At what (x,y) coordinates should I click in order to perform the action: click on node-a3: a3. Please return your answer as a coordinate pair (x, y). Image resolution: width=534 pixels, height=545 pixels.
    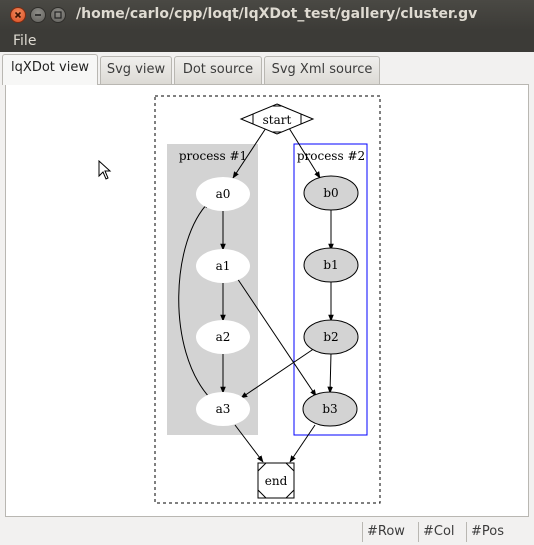
    Looking at the image, I should click on (223, 409).